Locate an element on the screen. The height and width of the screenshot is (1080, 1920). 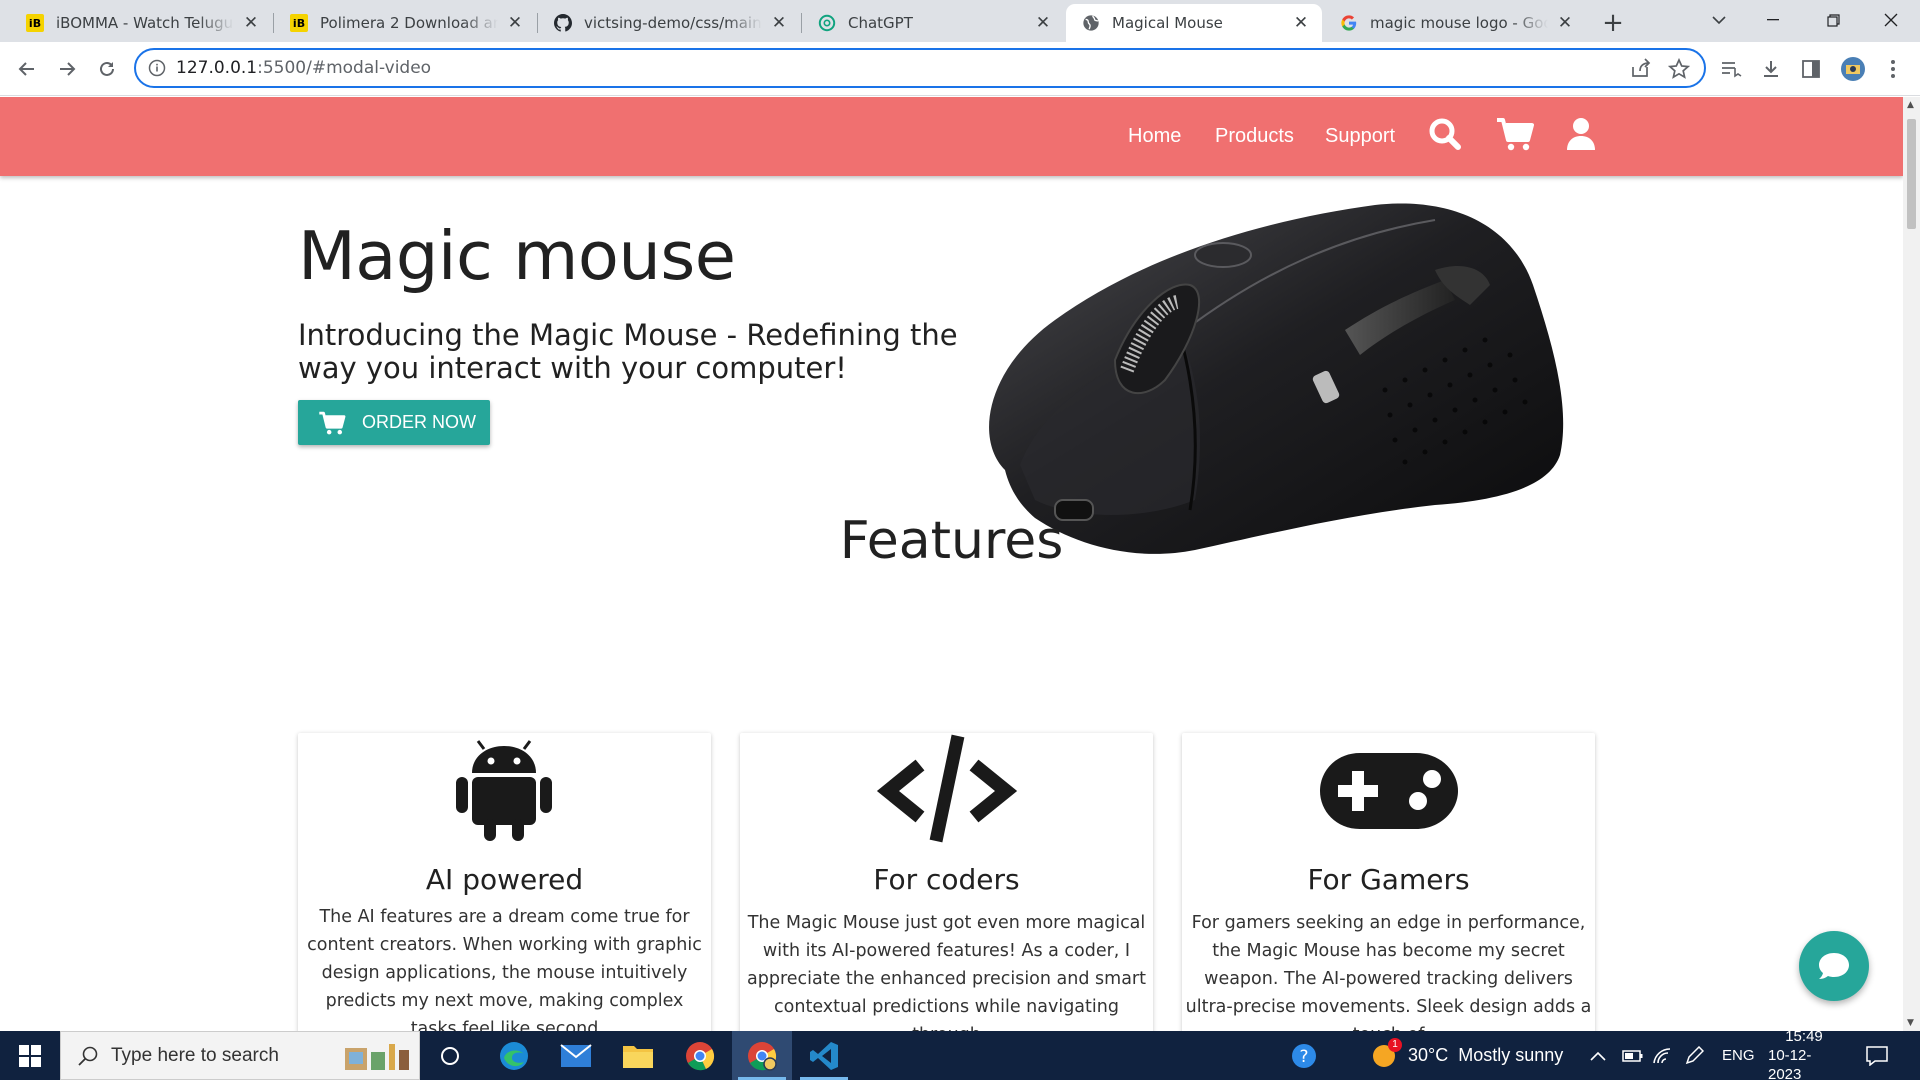
battery-icon is located at coordinates (1633, 1055).